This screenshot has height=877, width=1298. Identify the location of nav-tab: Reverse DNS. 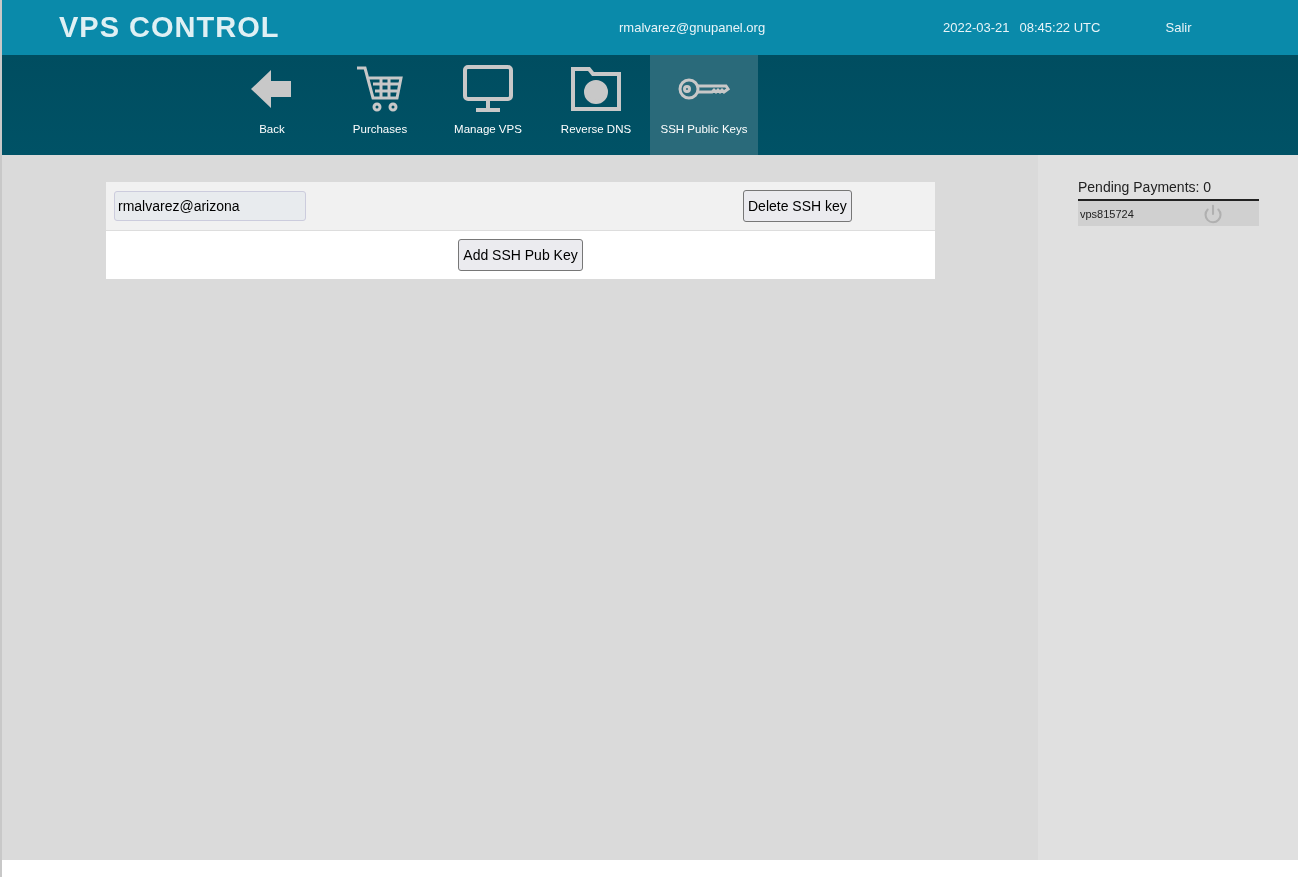
(596, 105).